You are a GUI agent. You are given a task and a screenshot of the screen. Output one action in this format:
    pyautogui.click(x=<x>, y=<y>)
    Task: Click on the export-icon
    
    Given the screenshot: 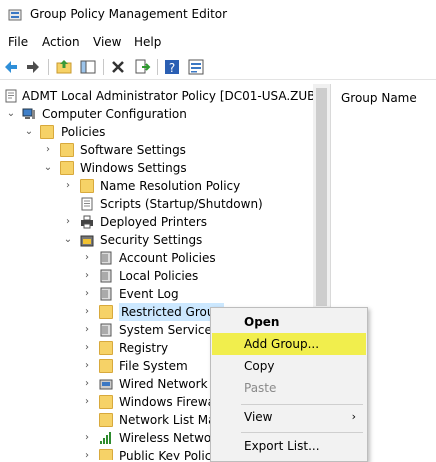 What is the action you would take?
    pyautogui.click(x=142, y=67)
    